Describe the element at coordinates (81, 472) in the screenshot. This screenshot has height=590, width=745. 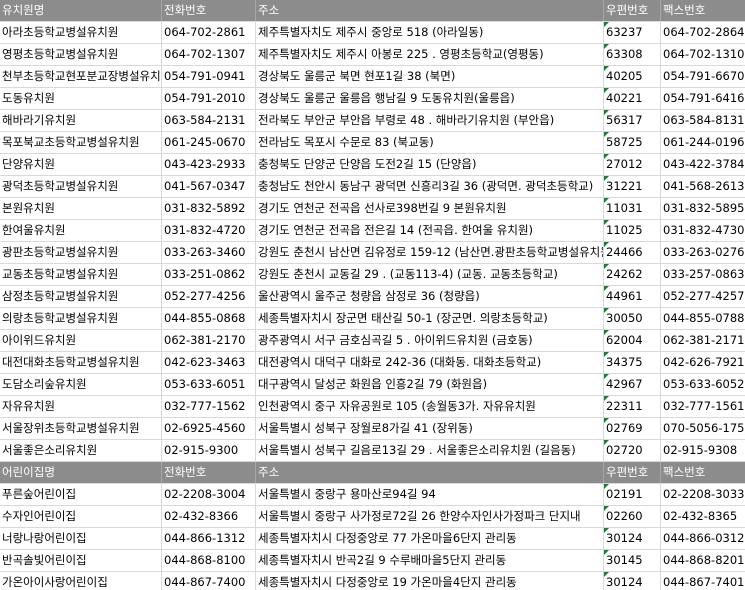
I see `header-name: 어린이집명` at that location.